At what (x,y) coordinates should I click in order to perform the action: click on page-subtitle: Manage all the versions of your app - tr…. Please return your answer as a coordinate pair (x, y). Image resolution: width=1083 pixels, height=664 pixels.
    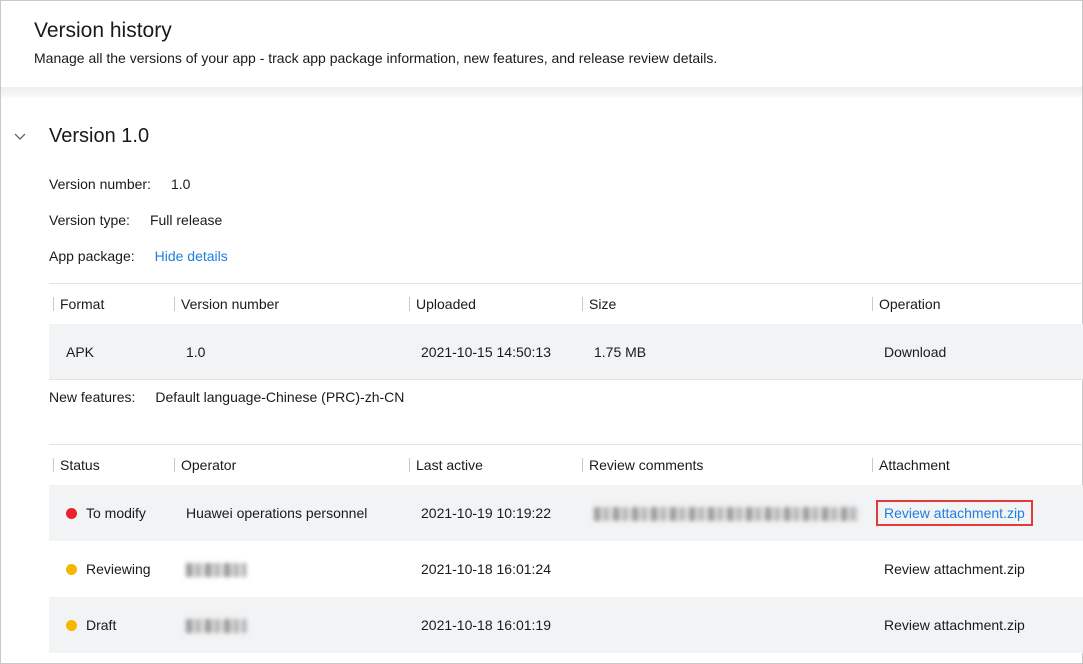
    Looking at the image, I should click on (376, 58).